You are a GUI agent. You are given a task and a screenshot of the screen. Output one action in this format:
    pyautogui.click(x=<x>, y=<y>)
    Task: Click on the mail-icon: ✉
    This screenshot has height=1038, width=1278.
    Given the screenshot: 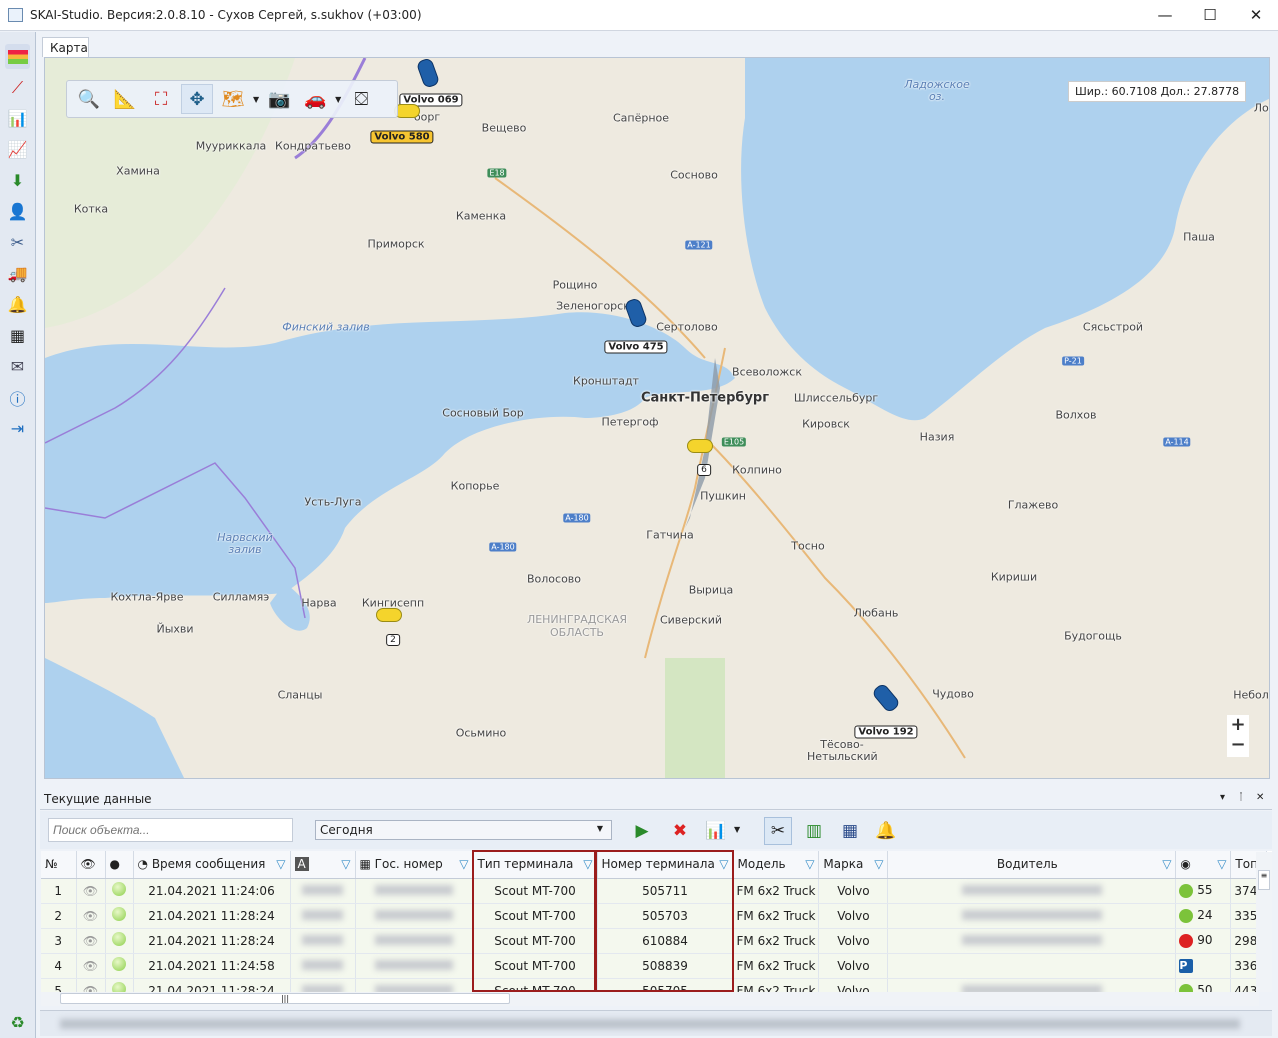 What is the action you would take?
    pyautogui.click(x=17, y=366)
    